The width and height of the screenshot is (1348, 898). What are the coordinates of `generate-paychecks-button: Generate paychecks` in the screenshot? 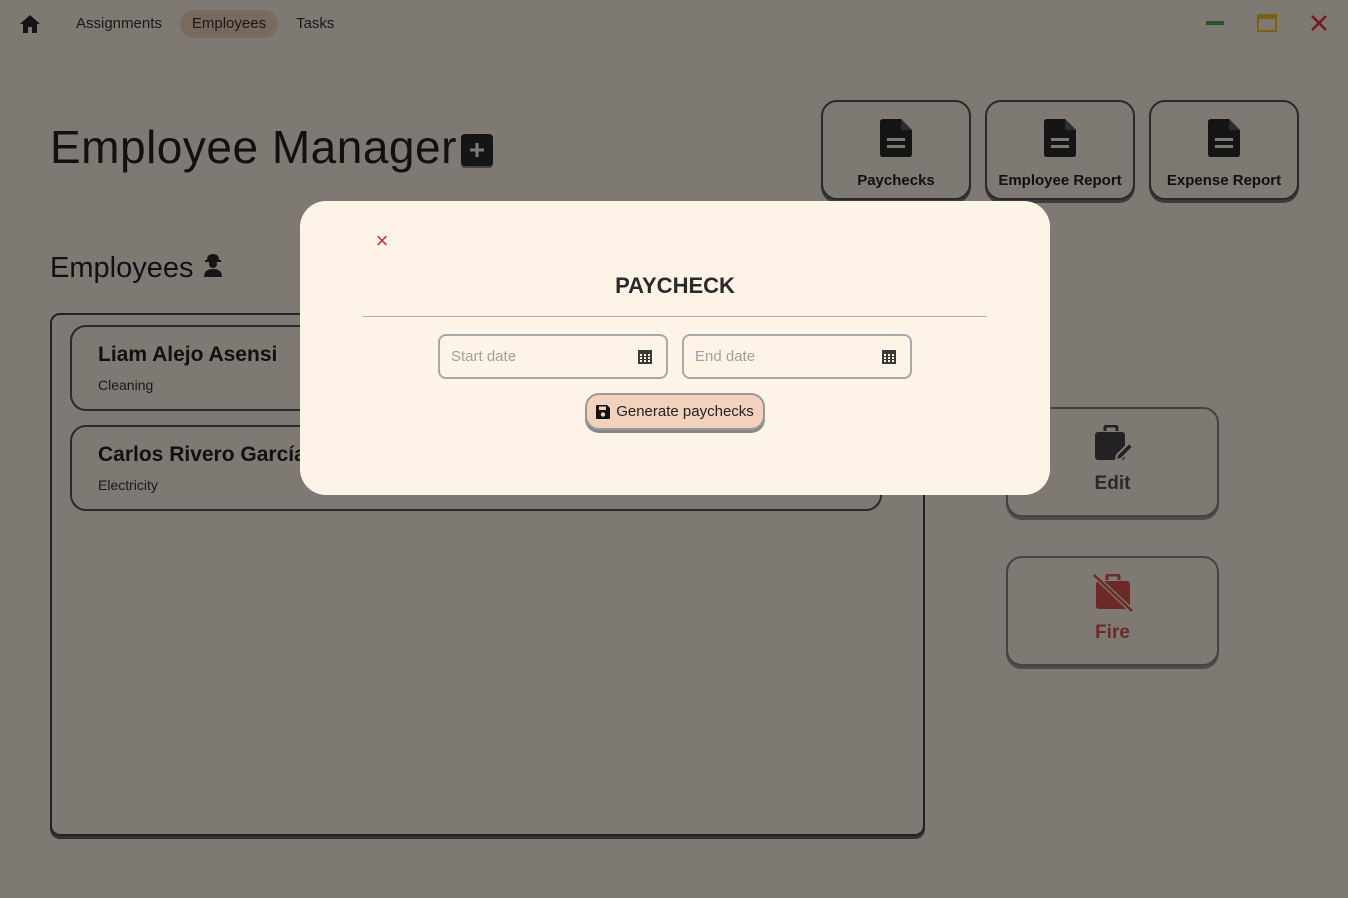 It's located at (675, 411).